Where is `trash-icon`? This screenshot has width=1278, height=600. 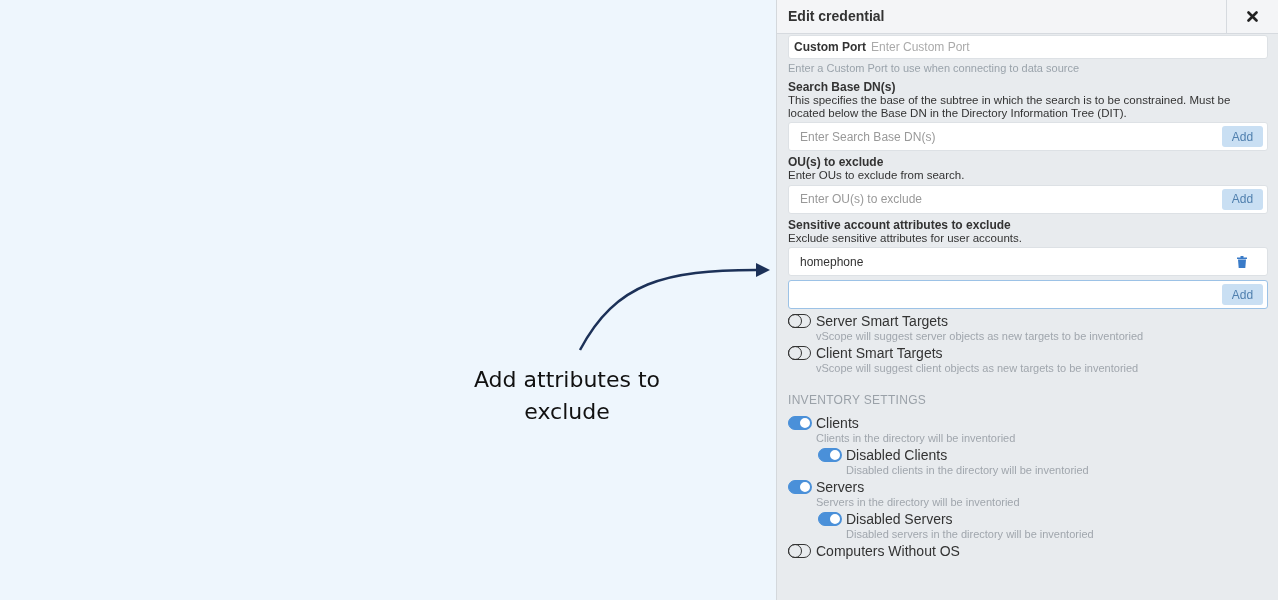 trash-icon is located at coordinates (1242, 261).